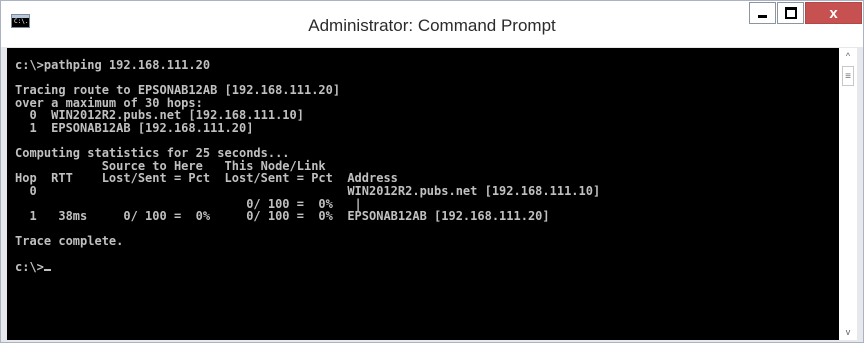 This screenshot has height=343, width=864. Describe the element at coordinates (47, 269) in the screenshot. I see `text-cursor` at that location.